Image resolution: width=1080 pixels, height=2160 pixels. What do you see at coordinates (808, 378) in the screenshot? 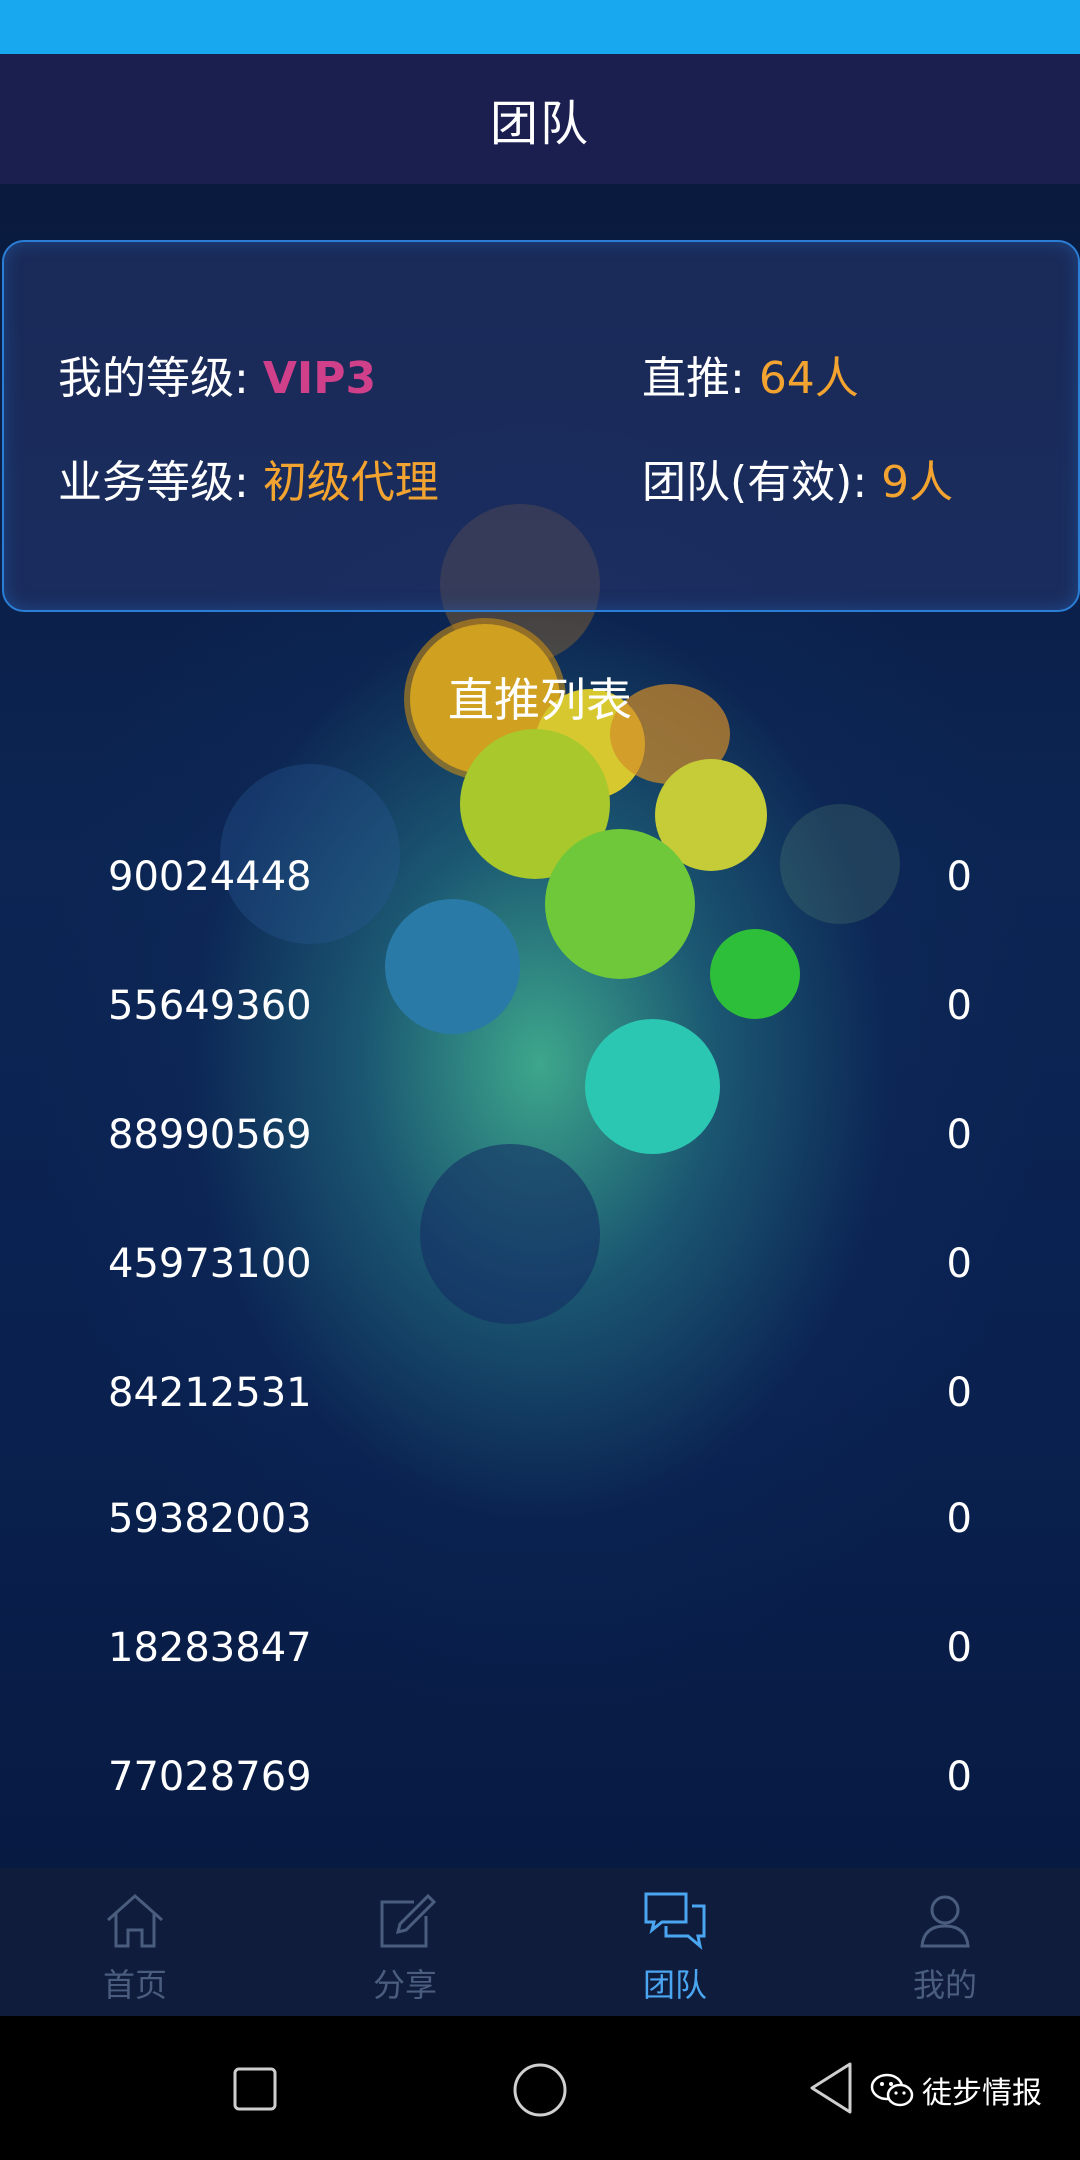
I see `direct-count-value: 64人` at bounding box center [808, 378].